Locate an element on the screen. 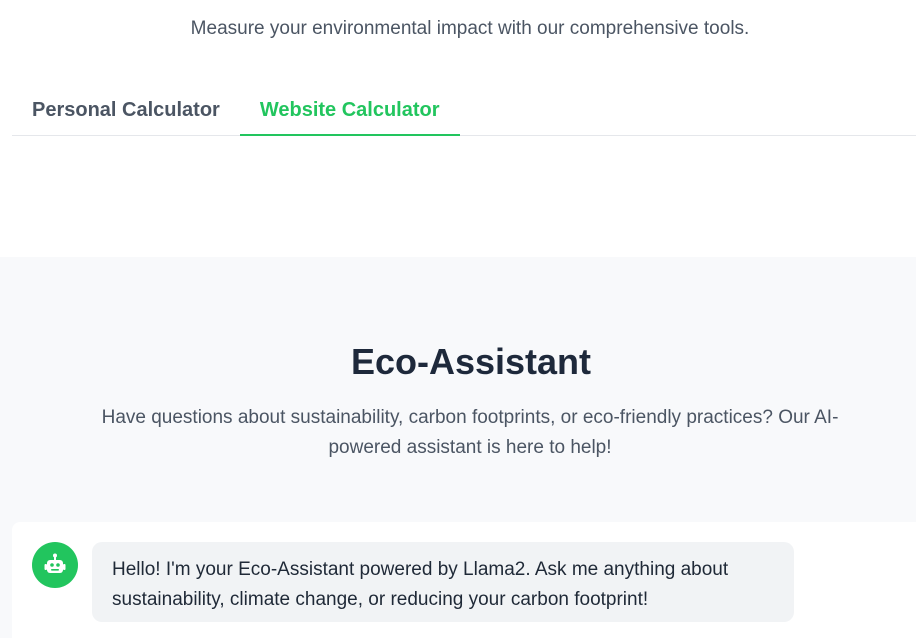 The height and width of the screenshot is (638, 916). tab-website-calculator: Website Calculator is located at coordinates (349, 112).